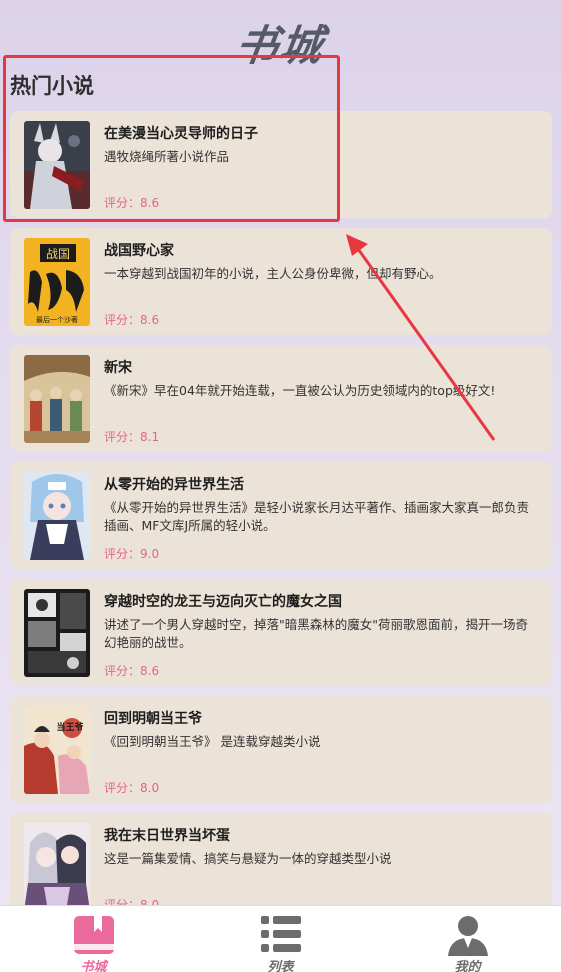  What do you see at coordinates (181, 134) in the screenshot?
I see `book-title: 在美漫当心灵导师的日子` at bounding box center [181, 134].